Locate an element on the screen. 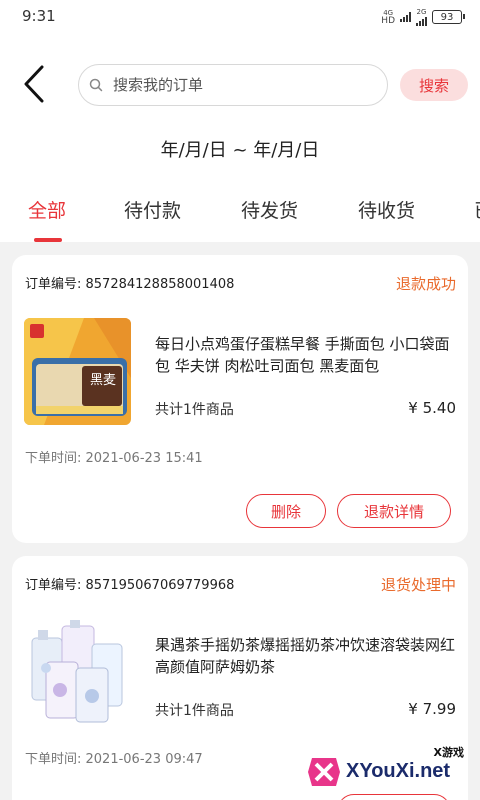  product-name: 每日小点鸡蛋仔蛋糕早餐 手撕面包 小口袋面包 华夫饼 肉松吐司面包 黑麦面包 is located at coordinates (305, 355).